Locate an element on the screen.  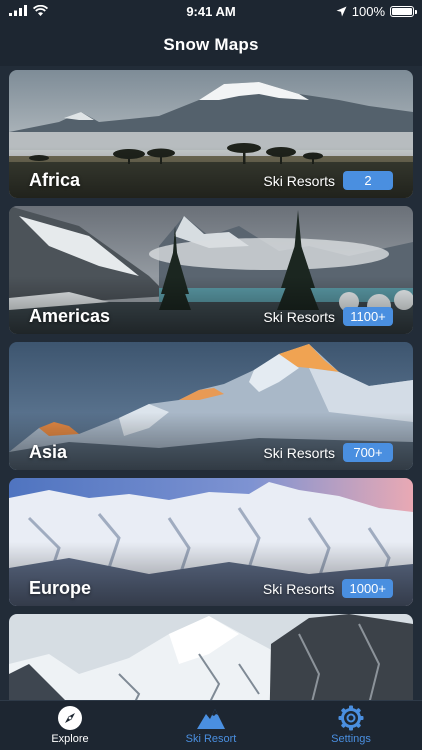
resort-count-badge: 1100+ is located at coordinates (368, 316).